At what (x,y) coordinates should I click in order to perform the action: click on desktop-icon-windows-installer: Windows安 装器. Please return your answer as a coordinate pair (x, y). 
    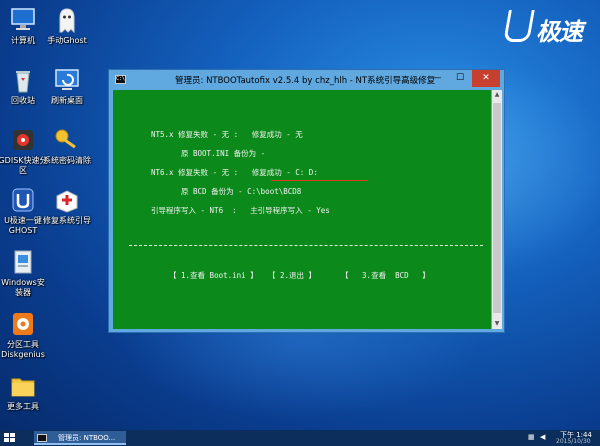
    Looking at the image, I should click on (27, 273).